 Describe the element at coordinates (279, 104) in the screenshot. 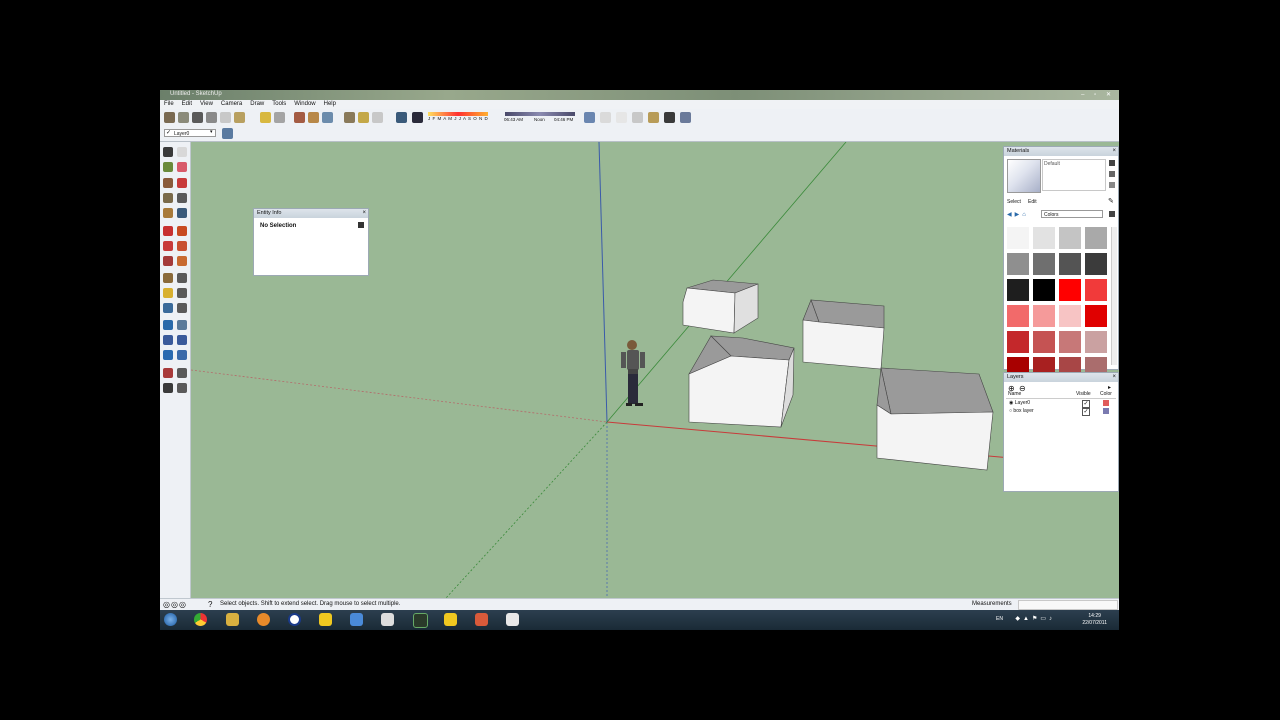

I see `menu-tools: Tools` at that location.